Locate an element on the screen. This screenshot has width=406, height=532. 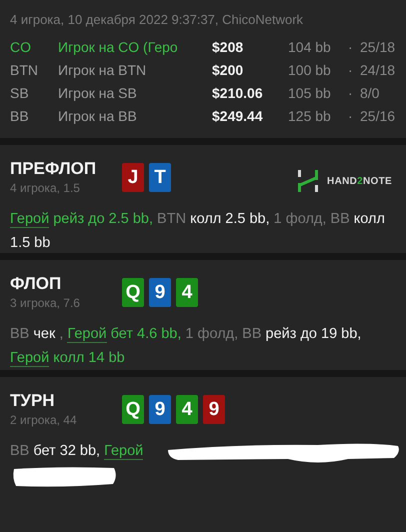
player-position: BB is located at coordinates (20, 116).